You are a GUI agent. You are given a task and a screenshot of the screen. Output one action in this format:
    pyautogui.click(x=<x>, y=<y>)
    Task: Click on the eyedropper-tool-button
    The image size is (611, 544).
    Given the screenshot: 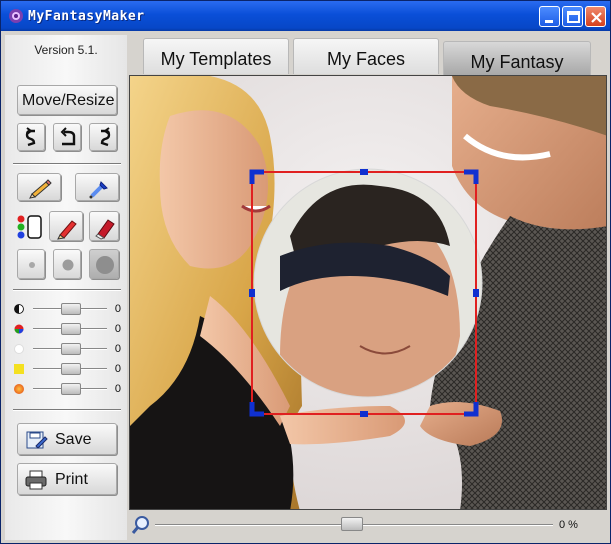 What is the action you would take?
    pyautogui.click(x=97, y=187)
    